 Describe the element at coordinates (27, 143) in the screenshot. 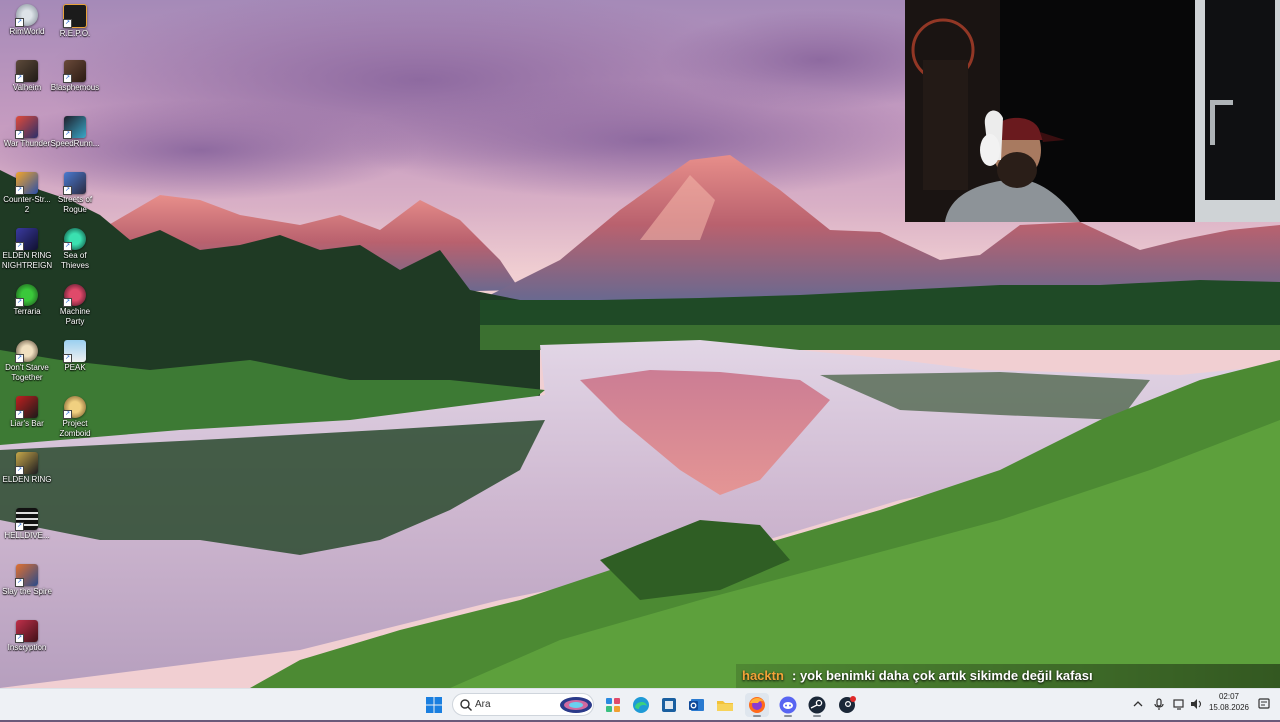

I see `desktop-icon-label: War Thunder` at that location.